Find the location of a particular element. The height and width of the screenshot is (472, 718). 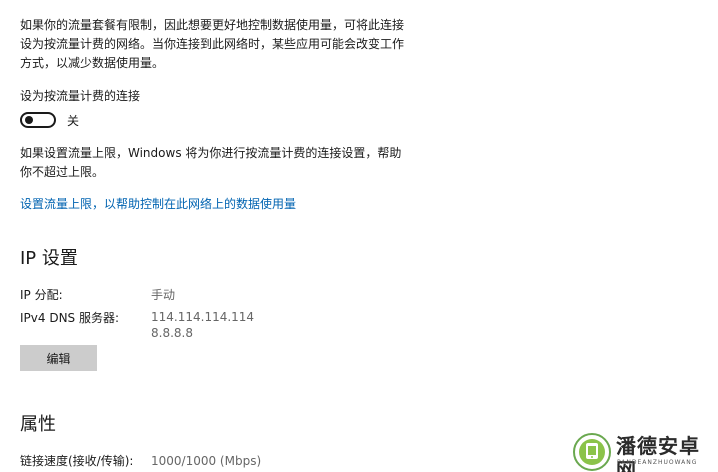

toggle-state-label: 关 is located at coordinates (73, 121).